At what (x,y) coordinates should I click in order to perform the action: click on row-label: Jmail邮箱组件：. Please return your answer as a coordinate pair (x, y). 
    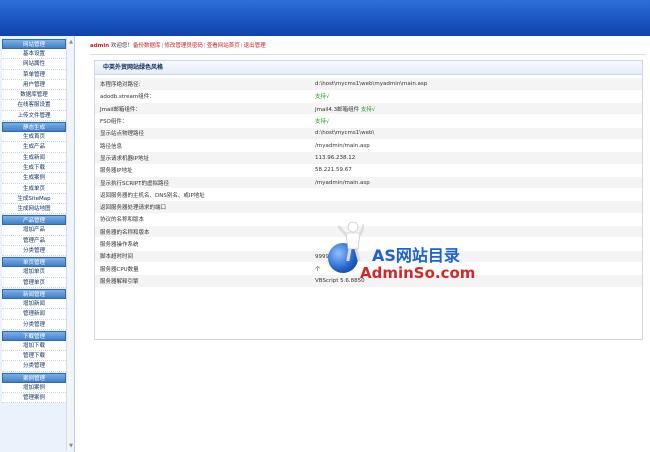
    Looking at the image, I should click on (203, 109).